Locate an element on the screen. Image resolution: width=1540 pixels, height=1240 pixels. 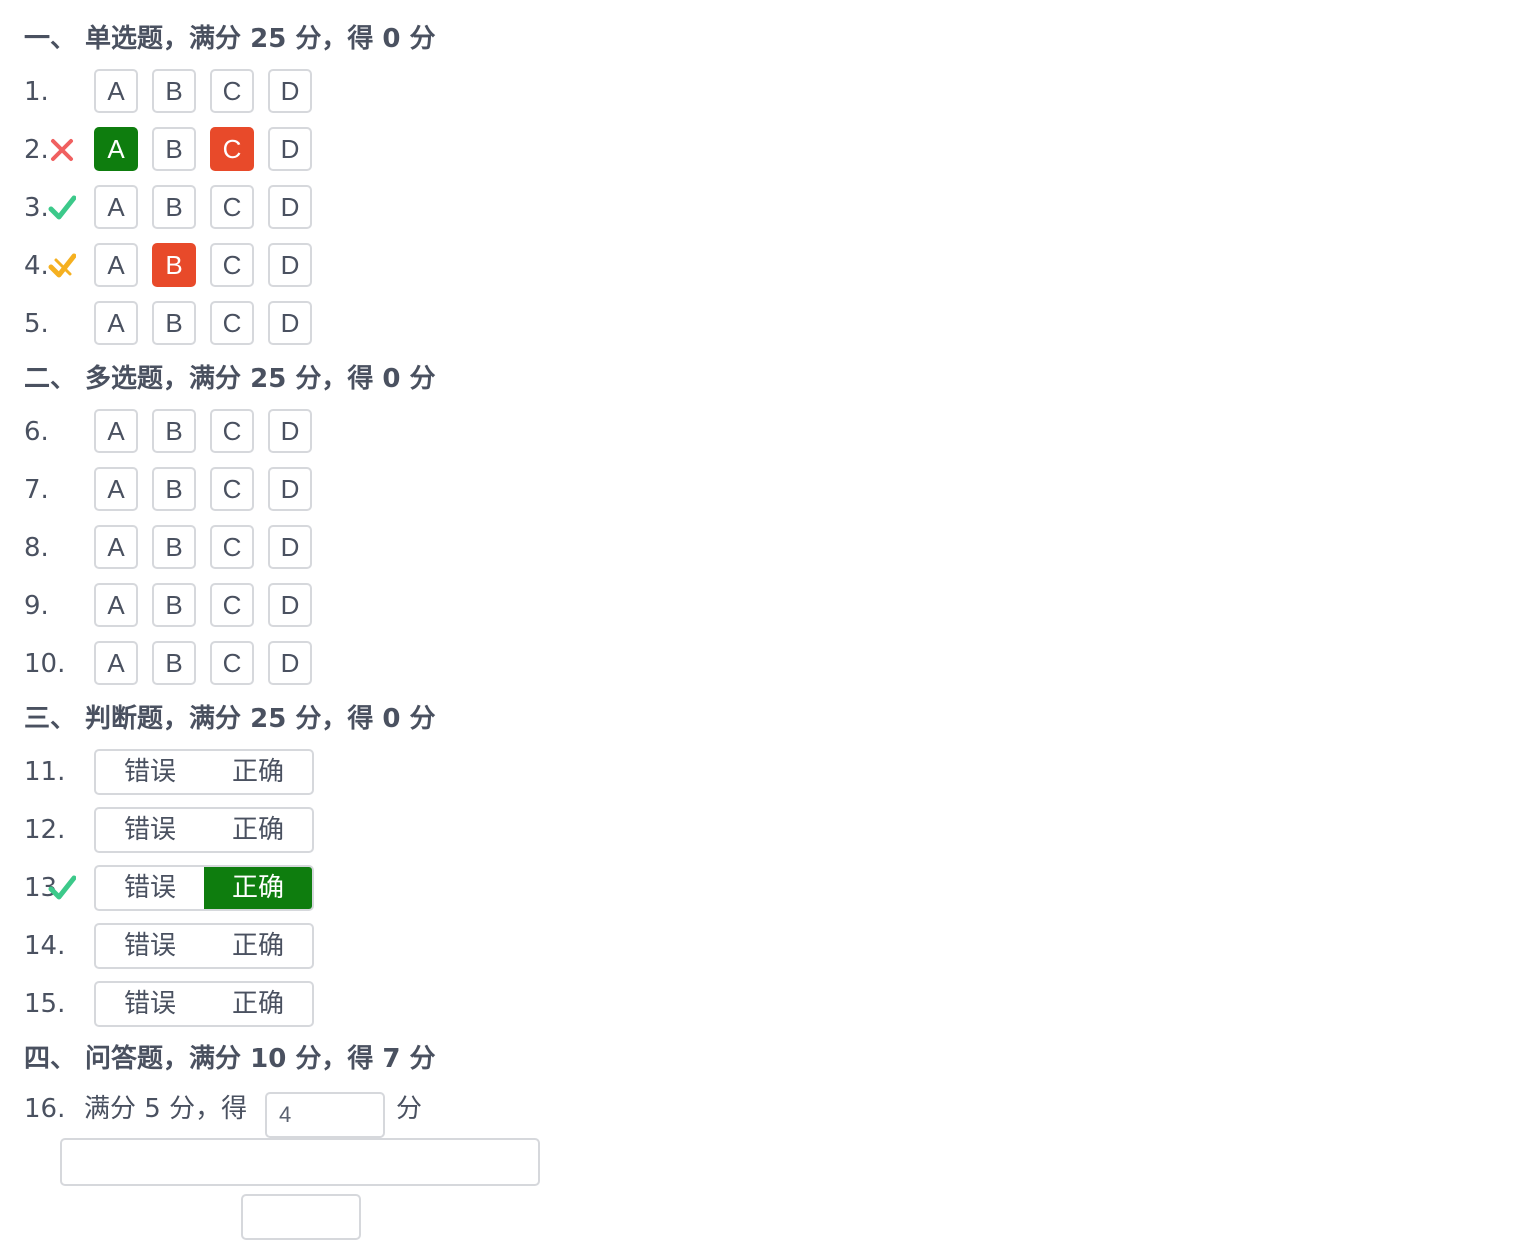
question-row: 6. A B C D is located at coordinates (764, 433).